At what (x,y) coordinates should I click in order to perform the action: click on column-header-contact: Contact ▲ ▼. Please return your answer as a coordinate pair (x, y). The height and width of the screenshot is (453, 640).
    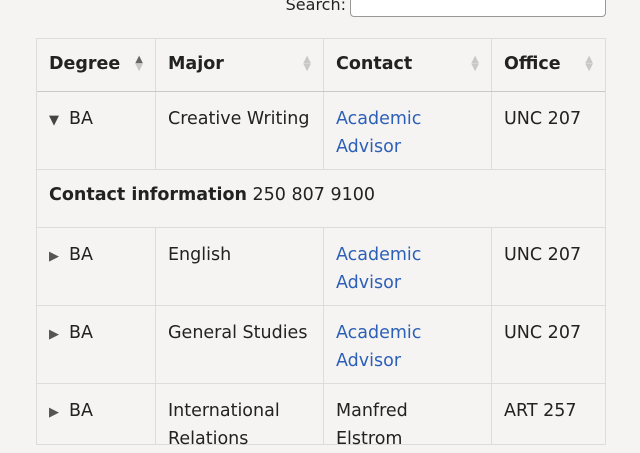
    Looking at the image, I should click on (408, 65).